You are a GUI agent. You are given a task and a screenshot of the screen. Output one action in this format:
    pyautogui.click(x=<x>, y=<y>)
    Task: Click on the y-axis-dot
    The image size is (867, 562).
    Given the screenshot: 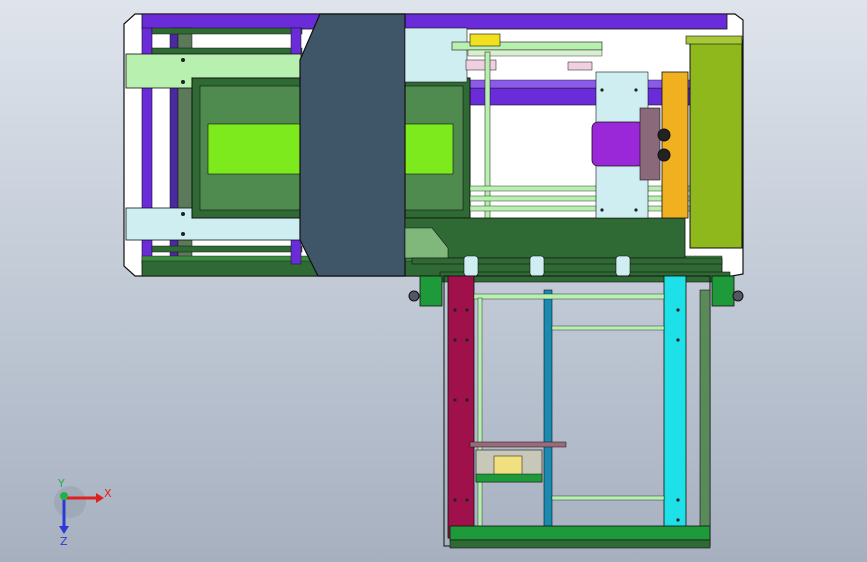 What is the action you would take?
    pyautogui.click(x=64, y=496)
    